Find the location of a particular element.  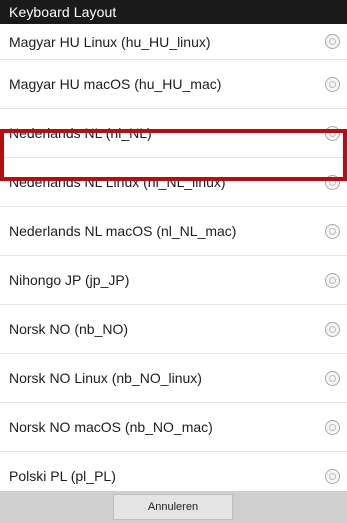

cancel-button: Annuleren is located at coordinates (173, 507).